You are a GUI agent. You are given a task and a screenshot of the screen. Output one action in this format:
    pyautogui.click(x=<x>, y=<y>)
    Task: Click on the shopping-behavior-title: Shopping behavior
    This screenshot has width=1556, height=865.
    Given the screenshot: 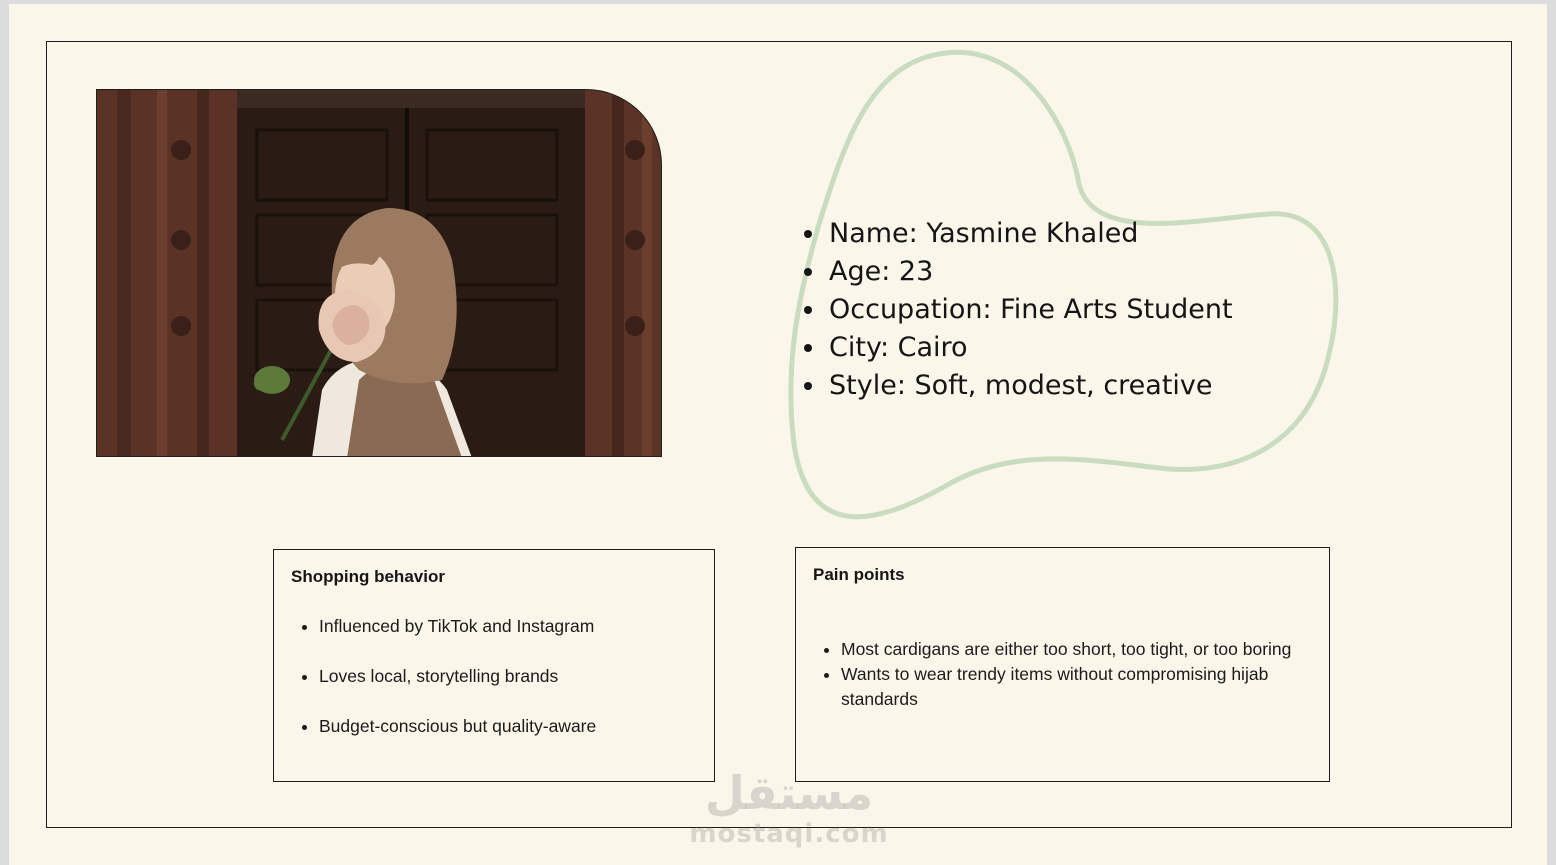 What is the action you would take?
    pyautogui.click(x=368, y=576)
    